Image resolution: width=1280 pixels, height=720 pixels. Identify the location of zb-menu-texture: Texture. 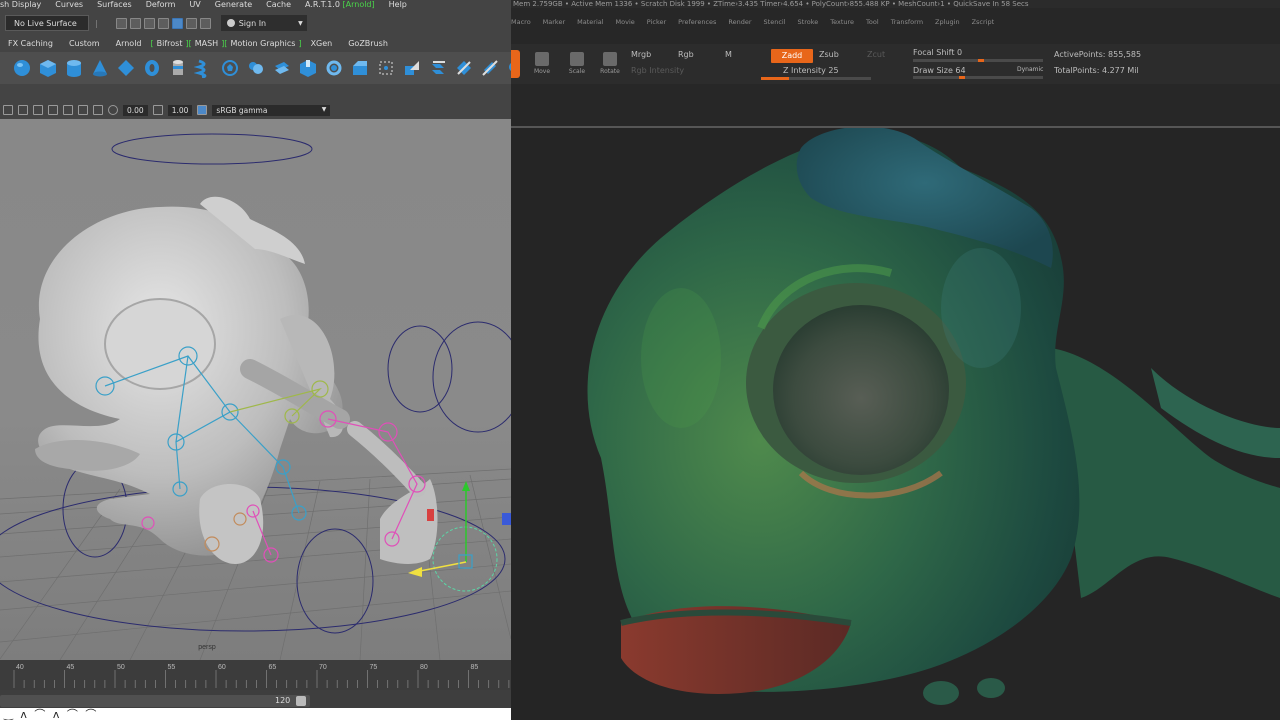
(842, 22).